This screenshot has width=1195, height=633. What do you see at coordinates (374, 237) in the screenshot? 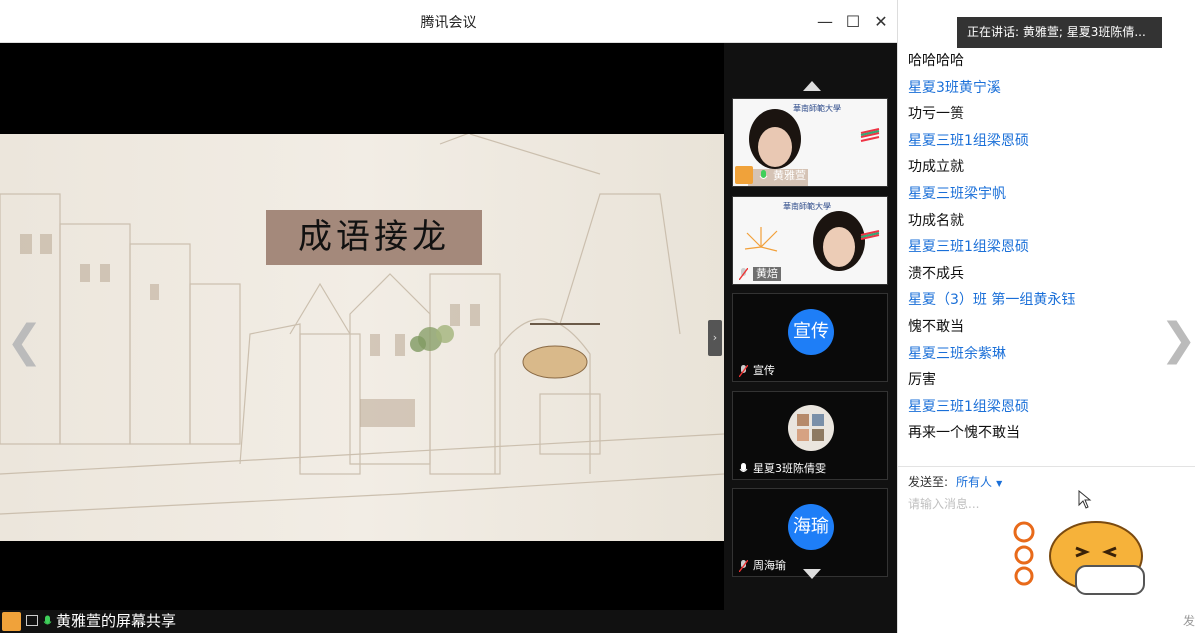
I see `slide-title: 成语接龙` at bounding box center [374, 237].